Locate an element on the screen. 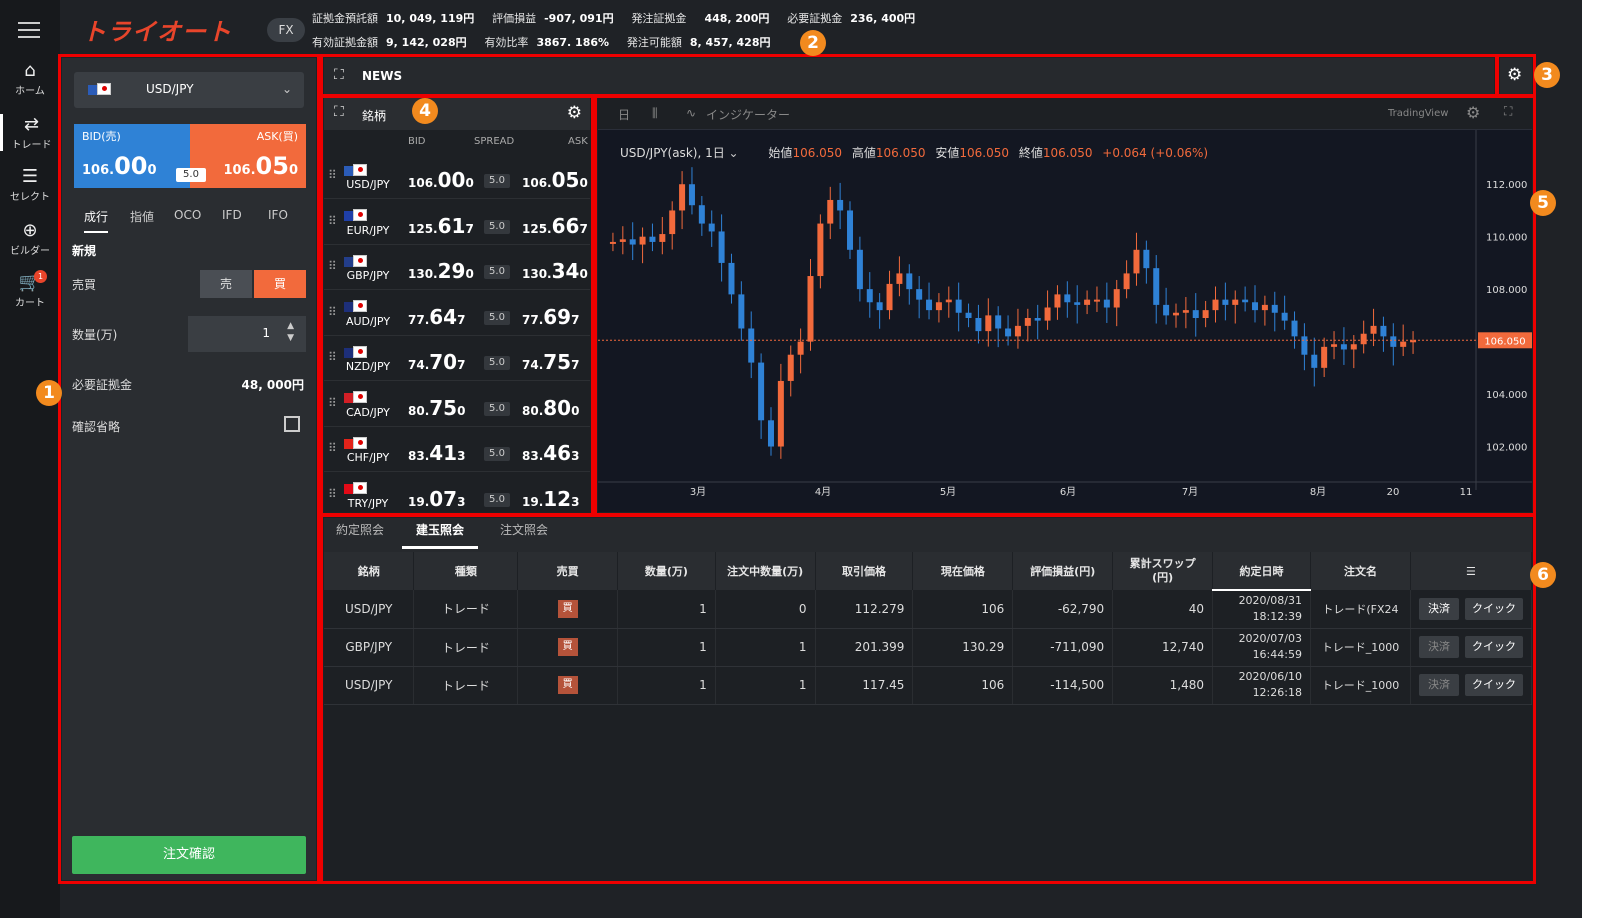 The height and width of the screenshot is (918, 1618). nav-cart: 🛒 1 カート is located at coordinates (30, 289).